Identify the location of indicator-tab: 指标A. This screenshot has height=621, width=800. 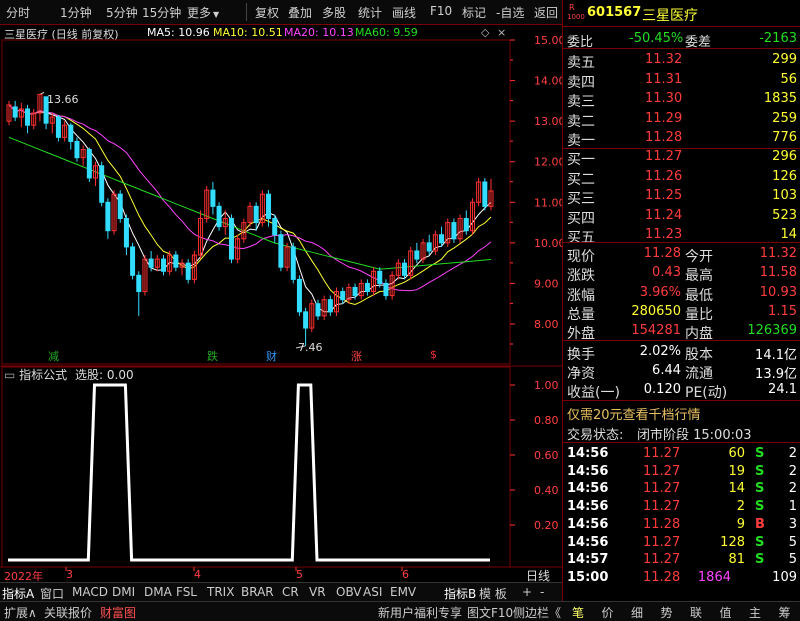
(18, 593).